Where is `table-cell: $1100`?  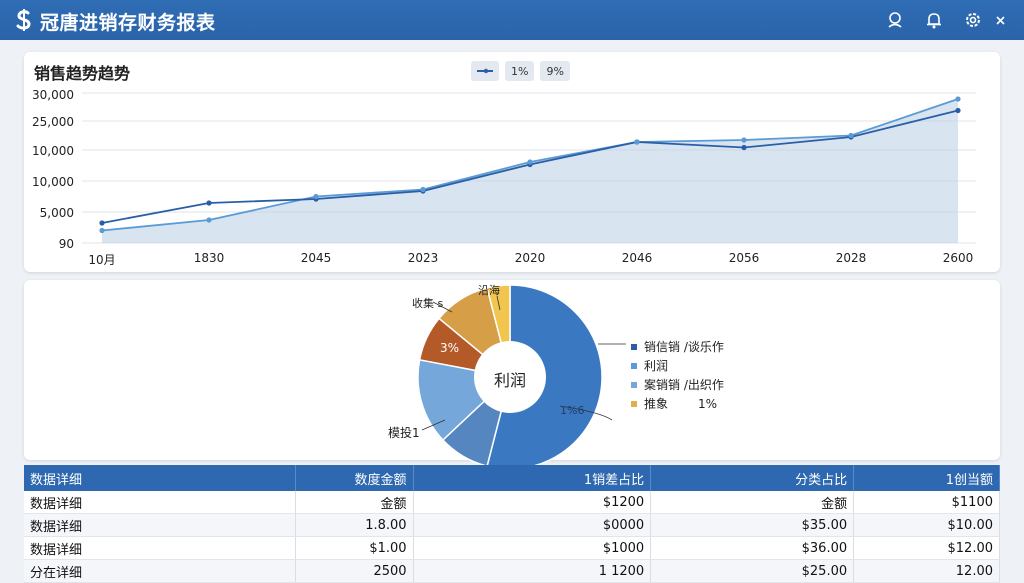
table-cell: $1100 is located at coordinates (926, 502).